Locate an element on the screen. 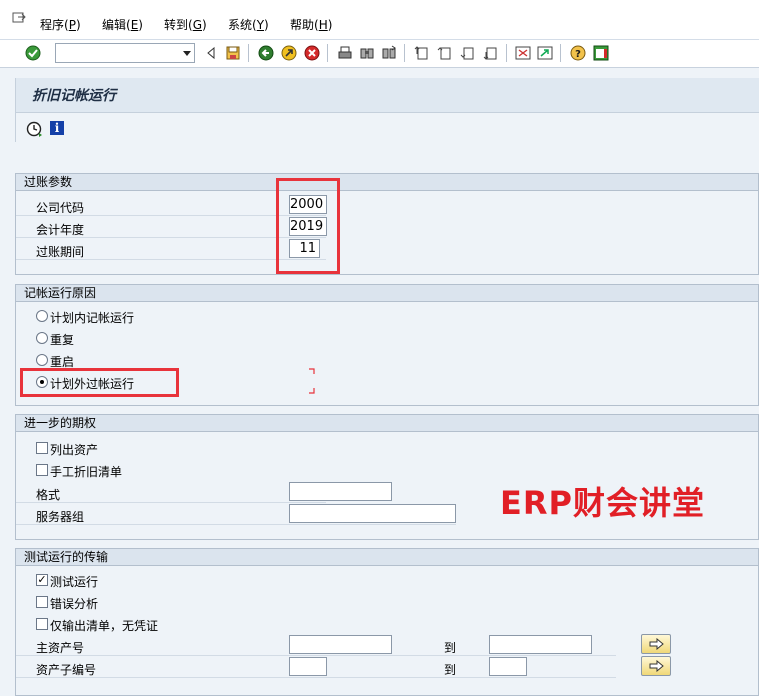 The height and width of the screenshot is (696, 759). sub-asset-to-input is located at coordinates (508, 666).